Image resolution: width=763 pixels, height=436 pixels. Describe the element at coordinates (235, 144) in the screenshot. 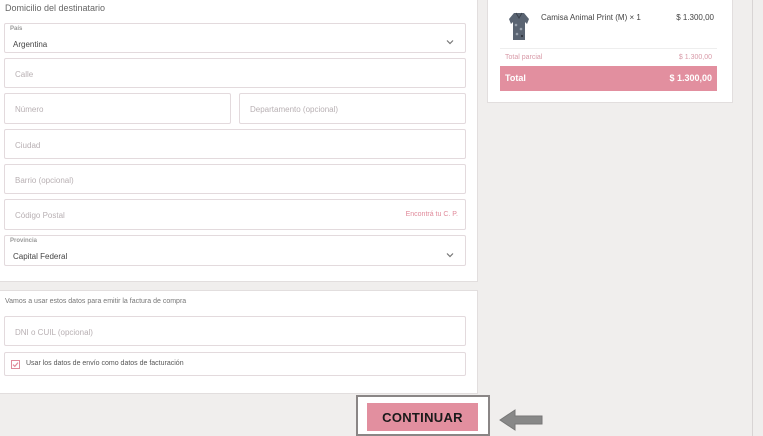

I see `city-input: Ciudad` at that location.